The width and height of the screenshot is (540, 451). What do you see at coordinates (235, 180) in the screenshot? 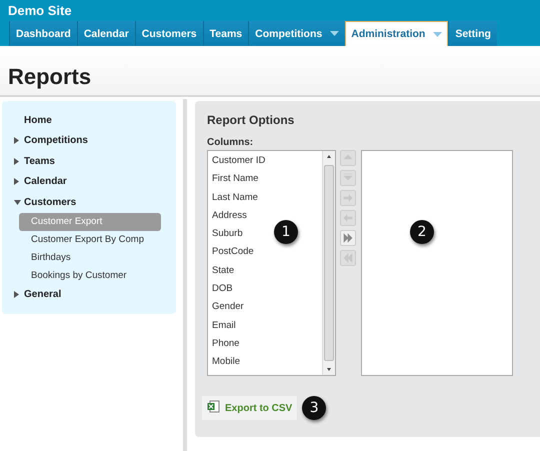
I see `column-option: First Name` at bounding box center [235, 180].